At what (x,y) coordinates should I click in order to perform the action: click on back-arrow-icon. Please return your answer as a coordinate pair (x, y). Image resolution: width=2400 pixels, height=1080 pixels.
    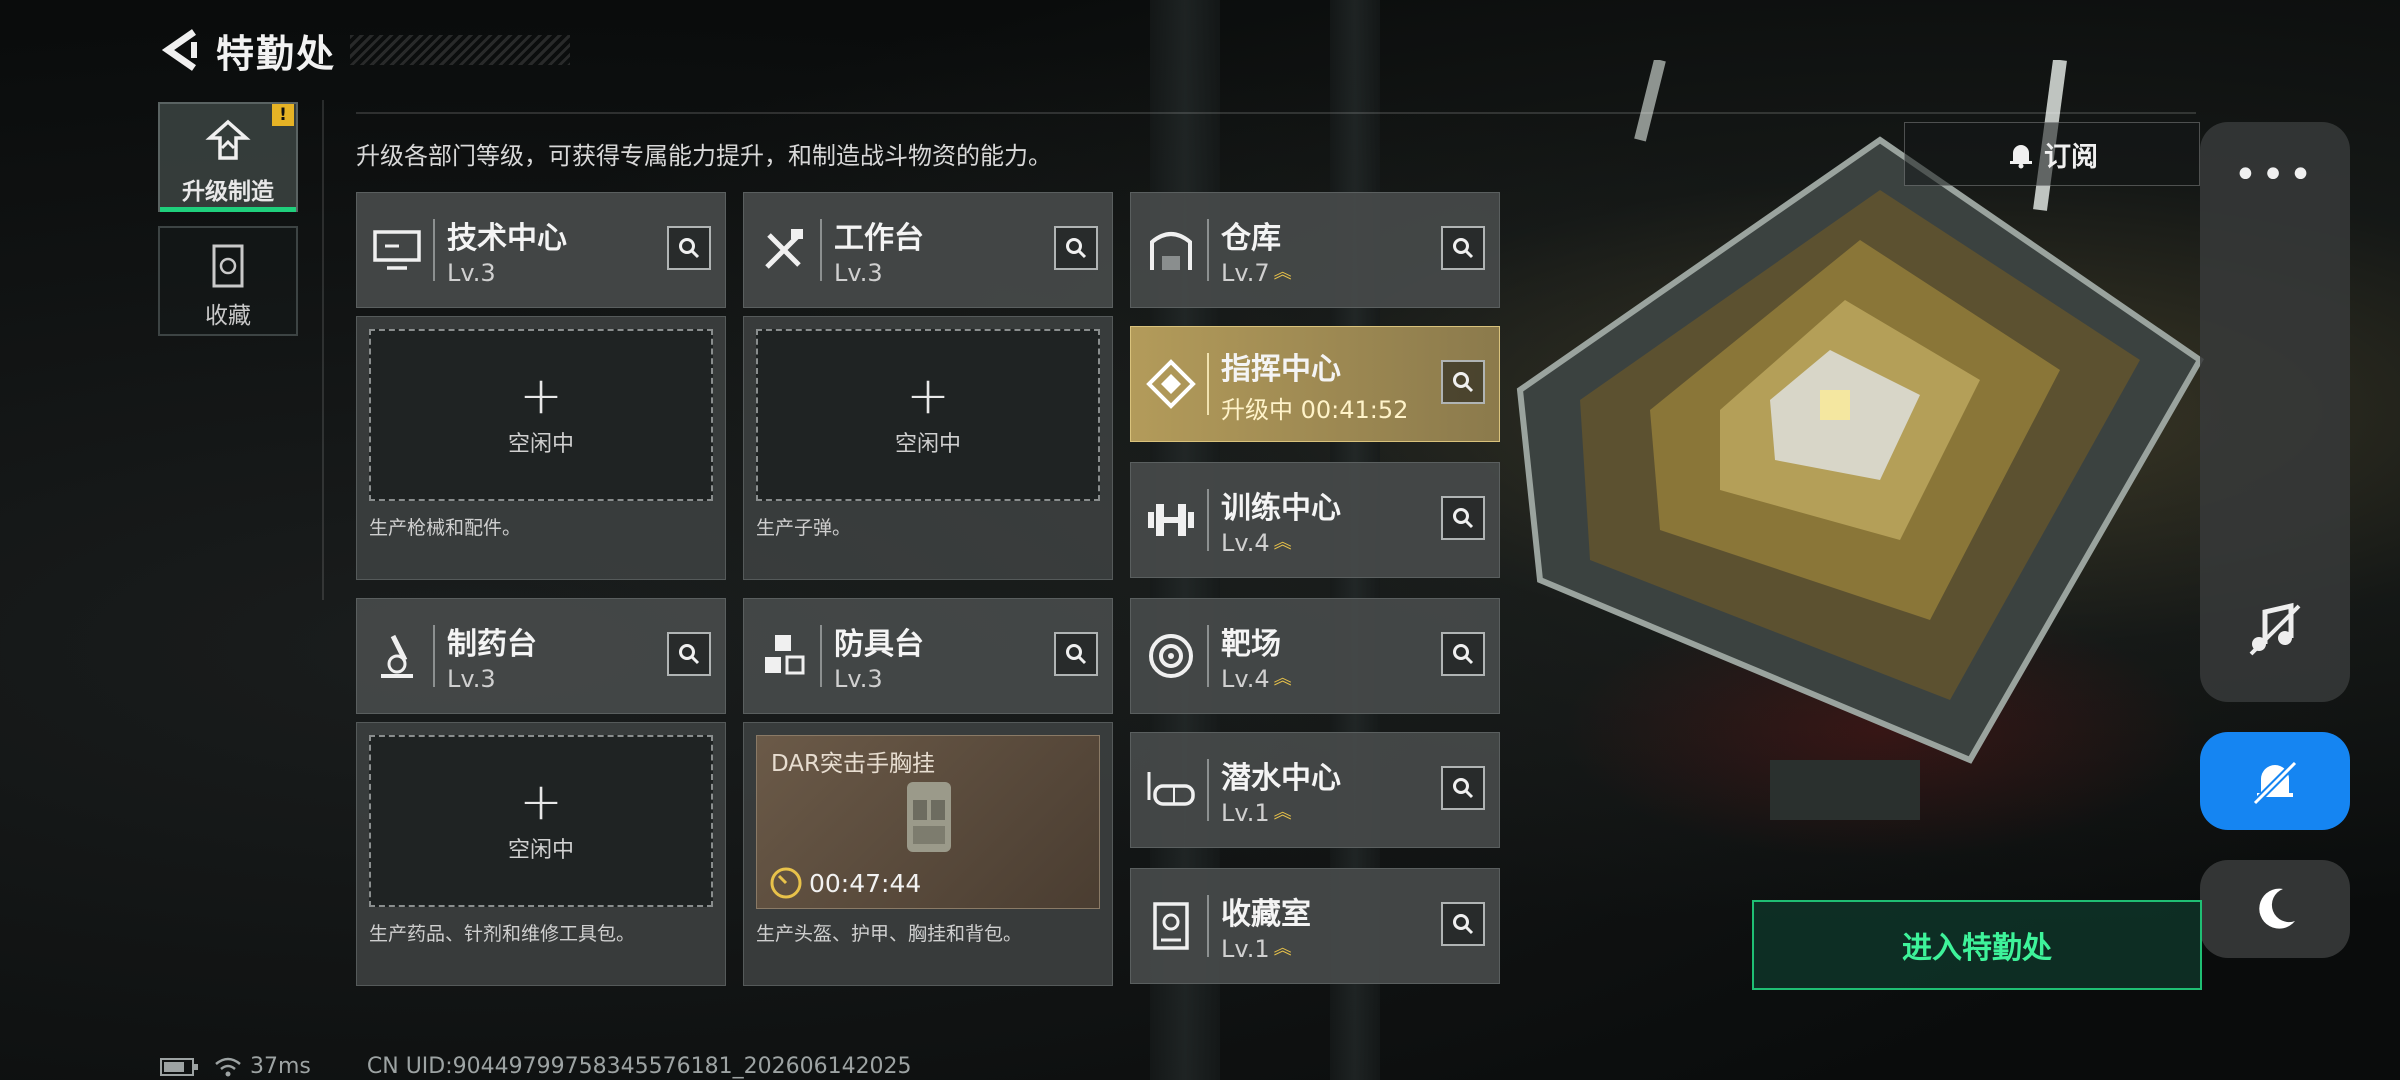
    Looking at the image, I should click on (179, 50).